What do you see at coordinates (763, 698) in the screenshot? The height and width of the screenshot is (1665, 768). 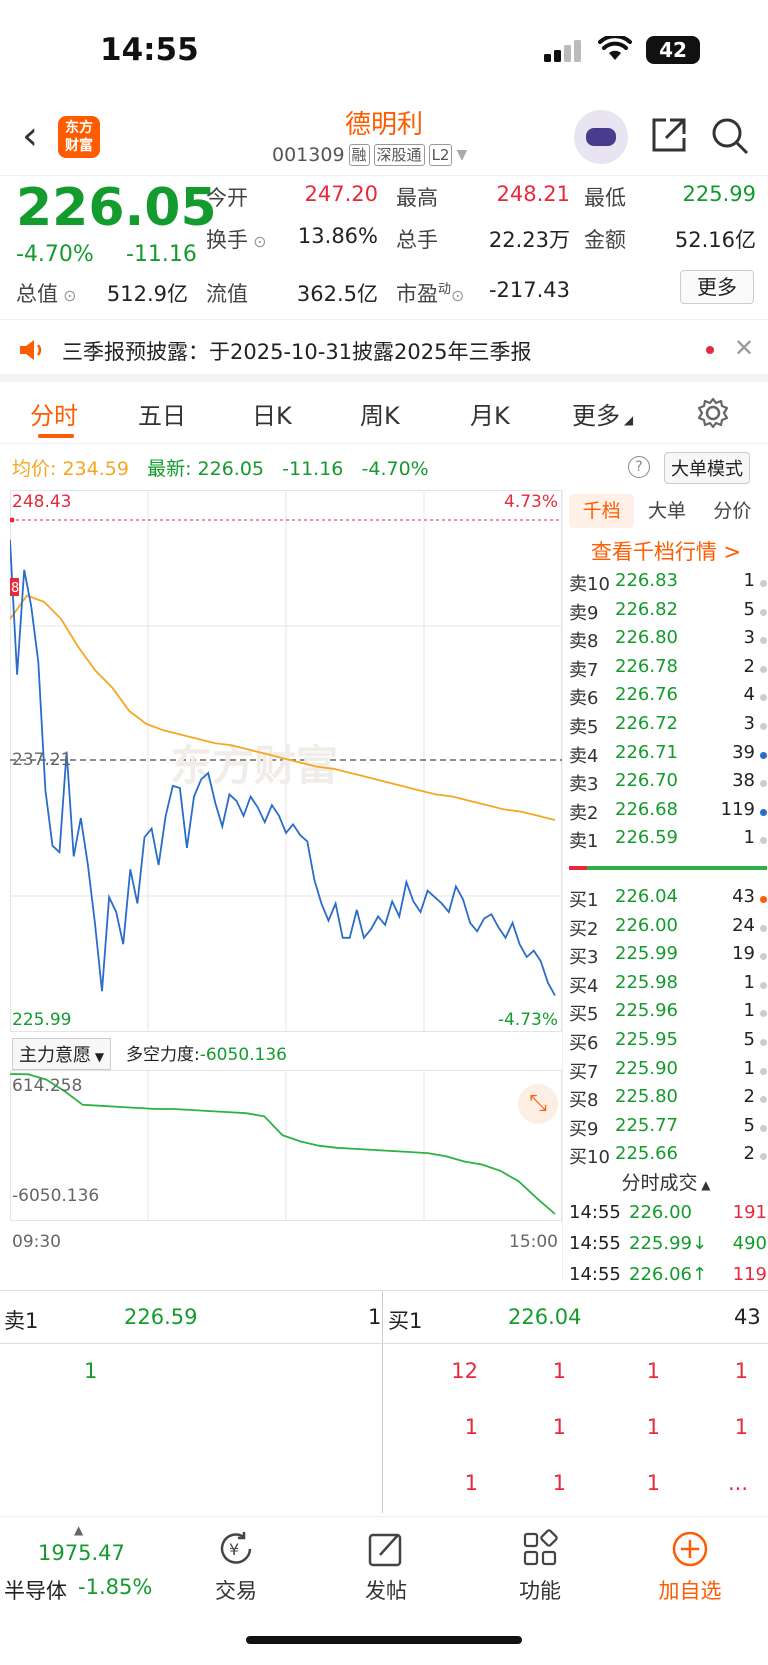 I see `sell-level-dot` at bounding box center [763, 698].